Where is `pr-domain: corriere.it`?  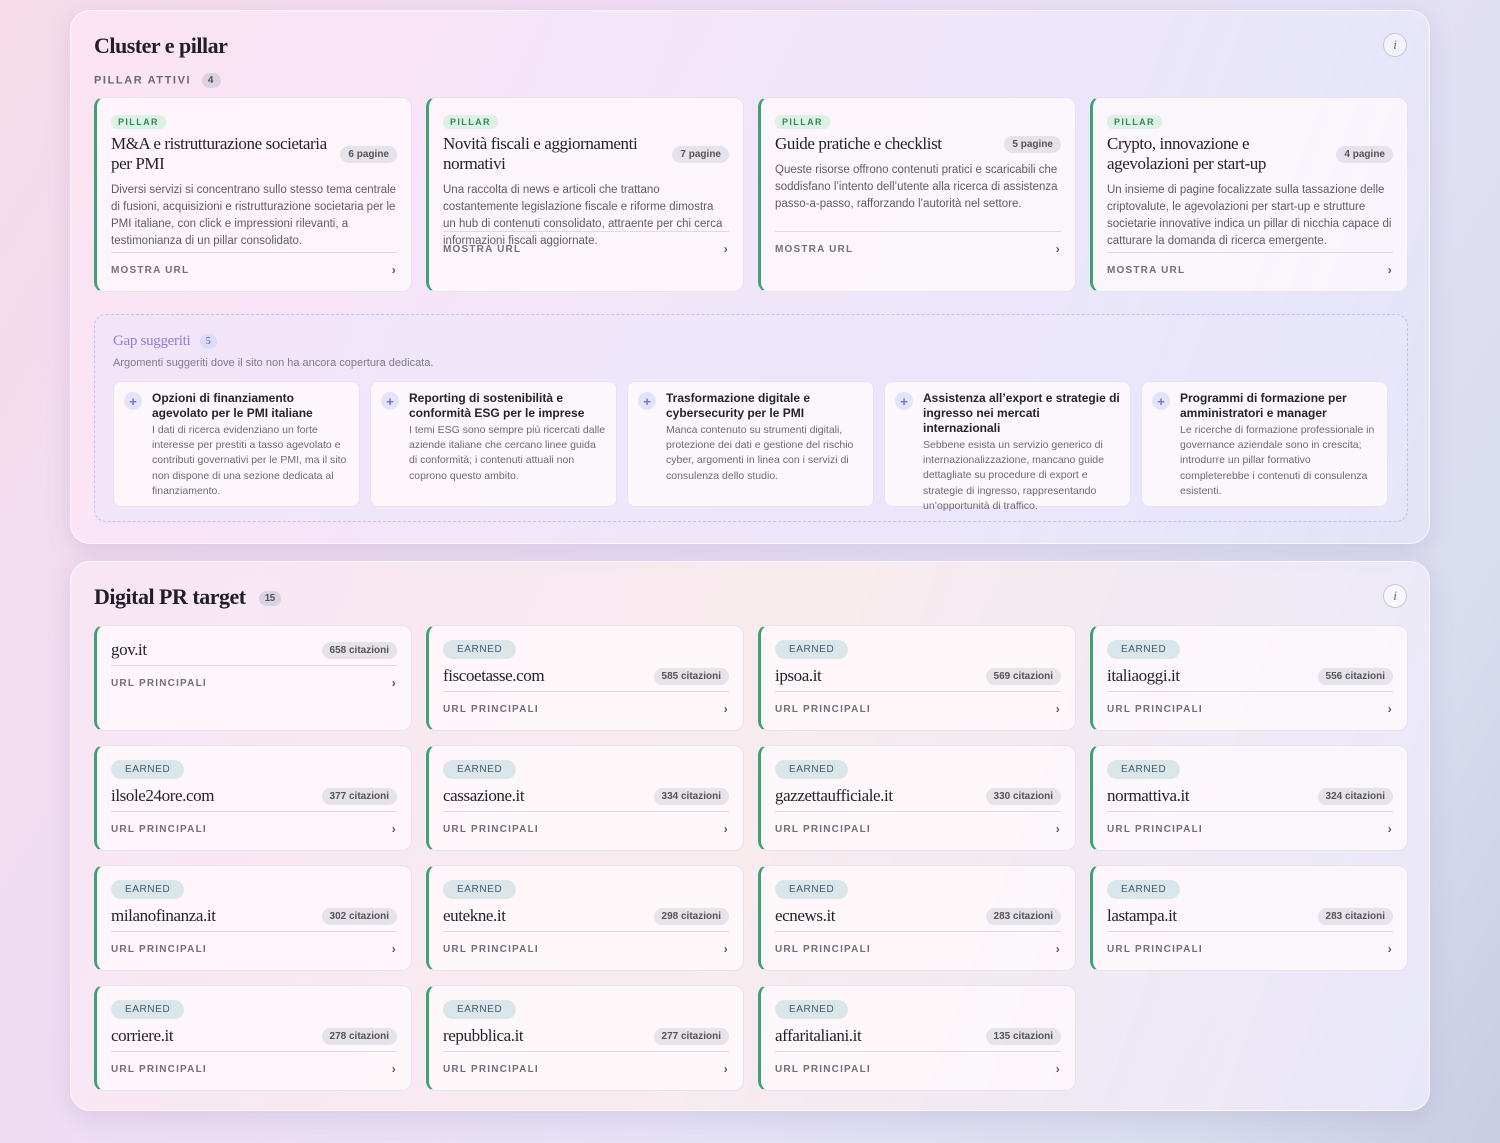
pr-domain: corriere.it is located at coordinates (142, 1035).